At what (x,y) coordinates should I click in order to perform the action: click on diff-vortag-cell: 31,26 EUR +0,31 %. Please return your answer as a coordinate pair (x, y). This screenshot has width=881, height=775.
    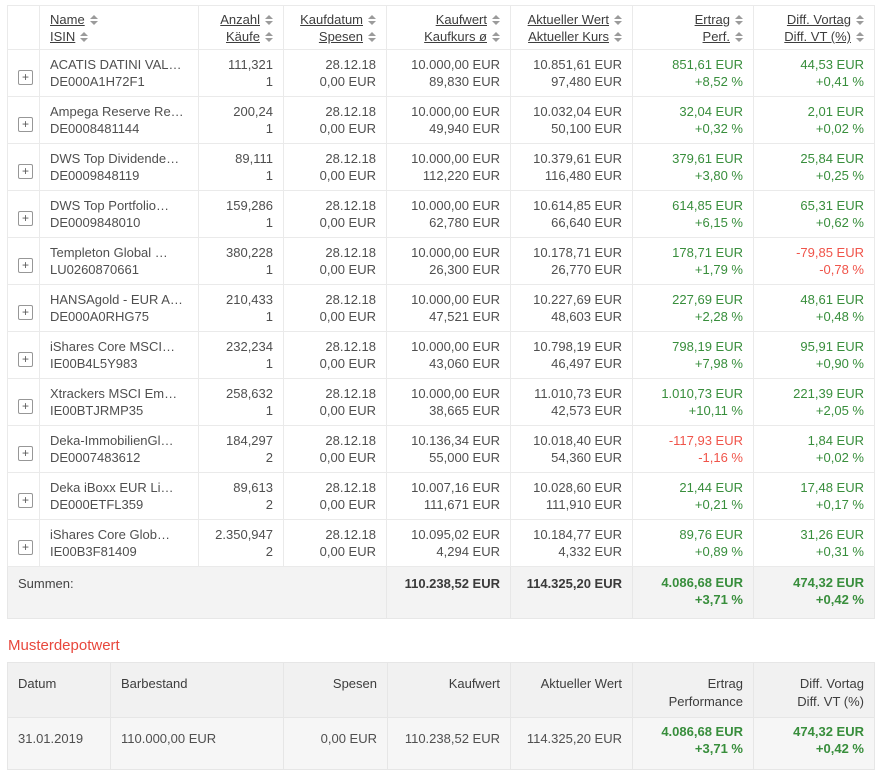
    Looking at the image, I should click on (814, 543).